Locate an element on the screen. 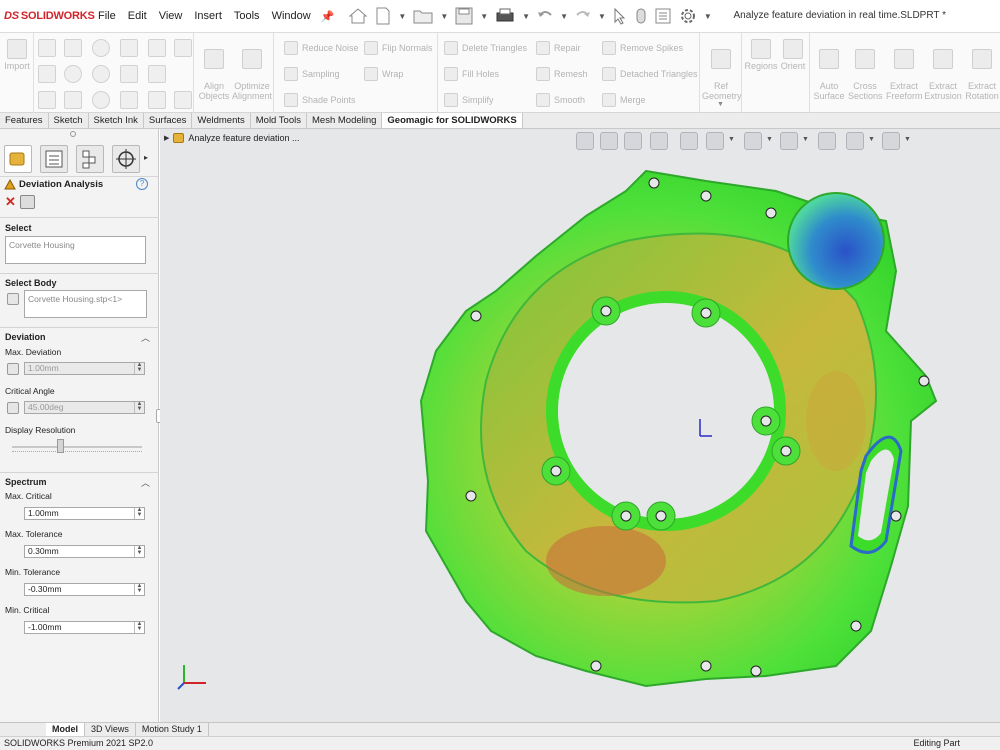 Image resolution: width=1000 pixels, height=750 pixels. menu-view: View is located at coordinates (171, 16).